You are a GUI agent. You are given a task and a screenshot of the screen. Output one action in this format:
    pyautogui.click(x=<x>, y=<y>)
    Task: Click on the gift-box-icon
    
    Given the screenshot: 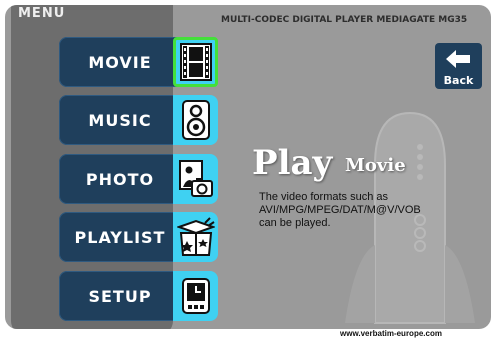 What is the action you would take?
    pyautogui.click(x=195, y=237)
    